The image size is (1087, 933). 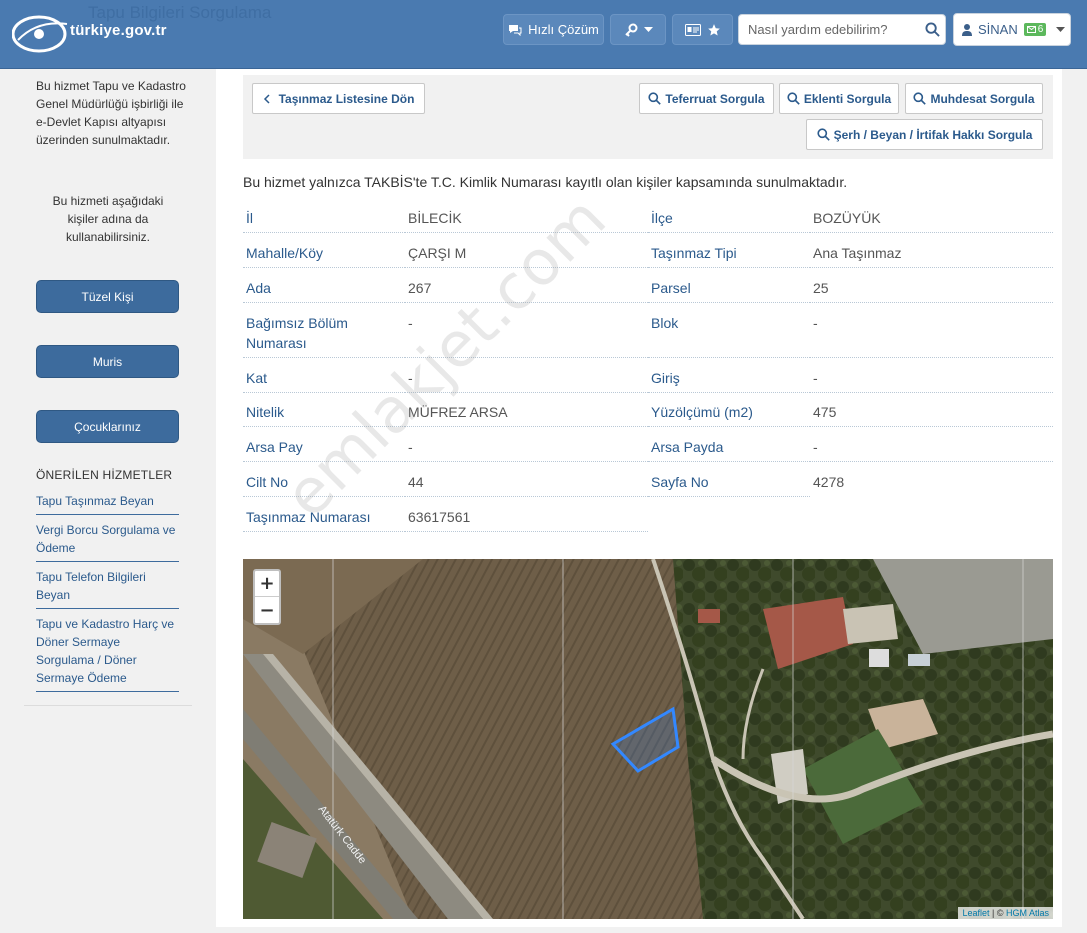 What do you see at coordinates (702, 29) in the screenshot?
I see `card-favorites-button` at bounding box center [702, 29].